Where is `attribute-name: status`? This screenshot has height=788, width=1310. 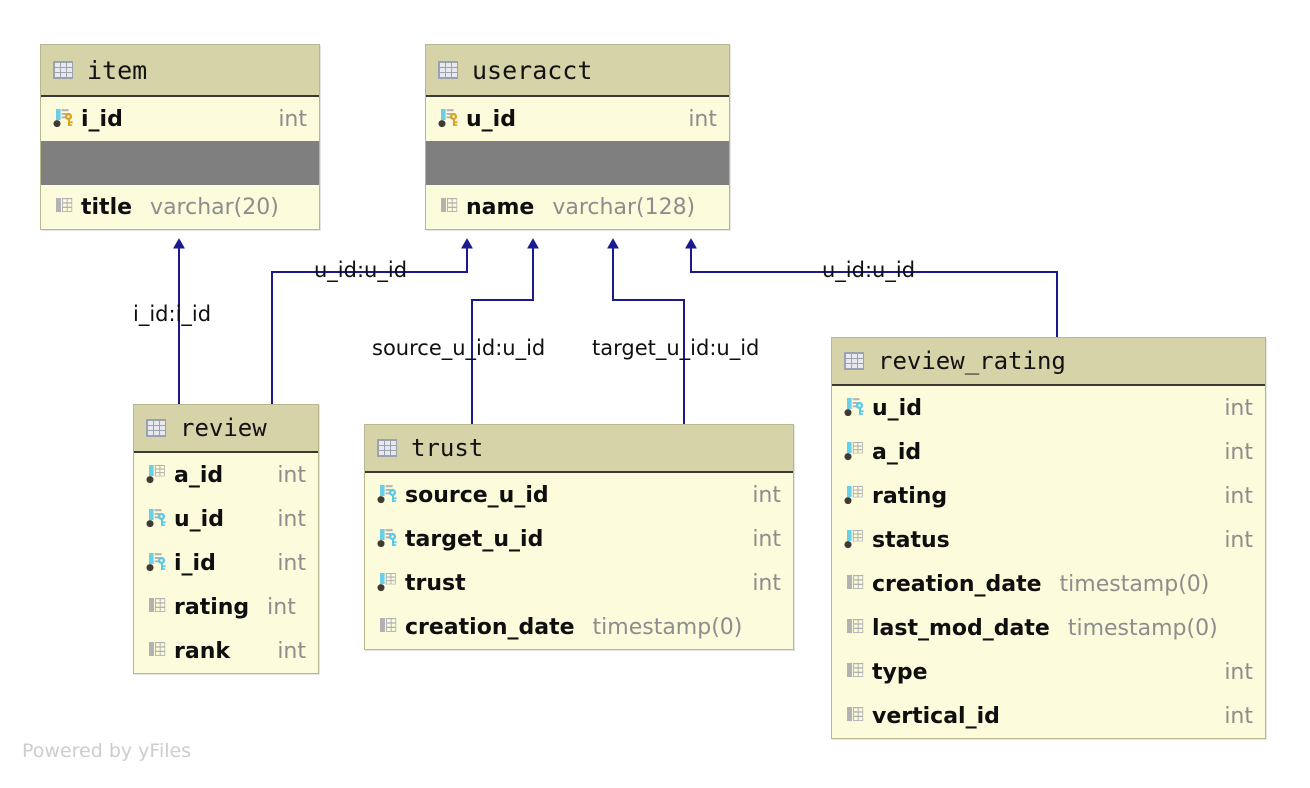 attribute-name: status is located at coordinates (911, 540).